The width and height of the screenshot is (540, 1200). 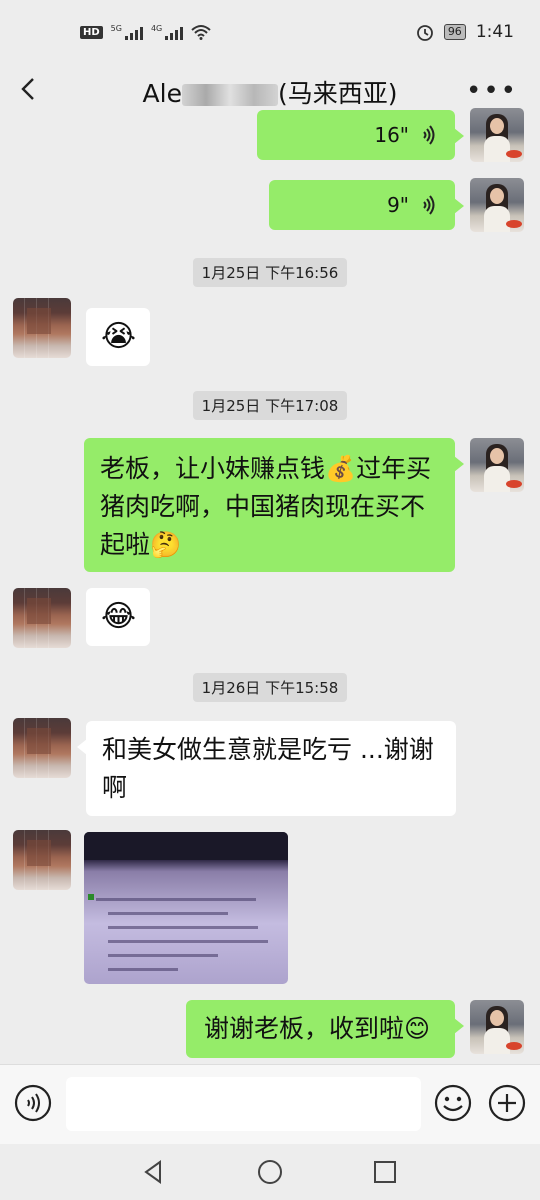 I want to click on timestamp: 1月26日 下午15:58, so click(x=270, y=687).